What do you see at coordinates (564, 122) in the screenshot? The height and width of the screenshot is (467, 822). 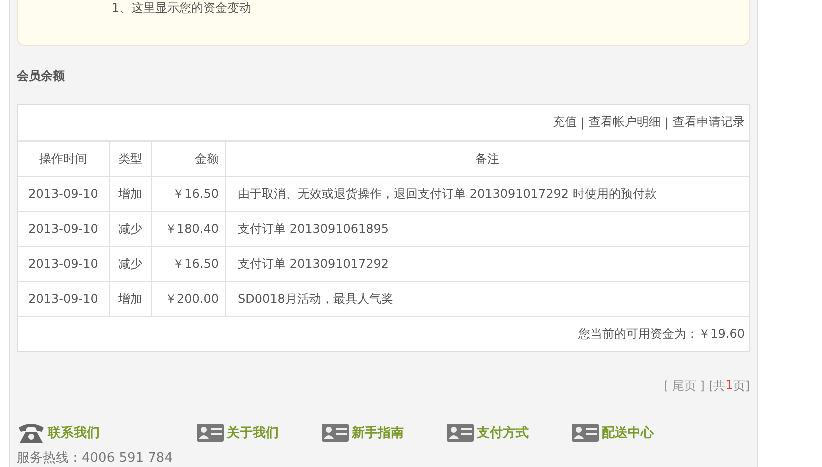 I see `account-link: 充值` at bounding box center [564, 122].